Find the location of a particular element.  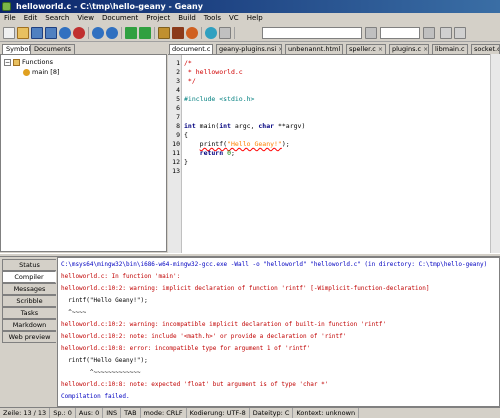

tab-compiler: Compiler is located at coordinates (29, 277).